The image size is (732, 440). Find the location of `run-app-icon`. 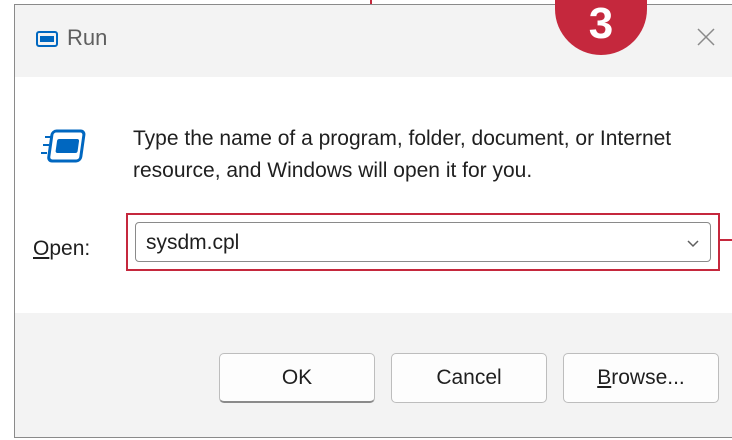

run-app-icon is located at coordinates (47, 39).